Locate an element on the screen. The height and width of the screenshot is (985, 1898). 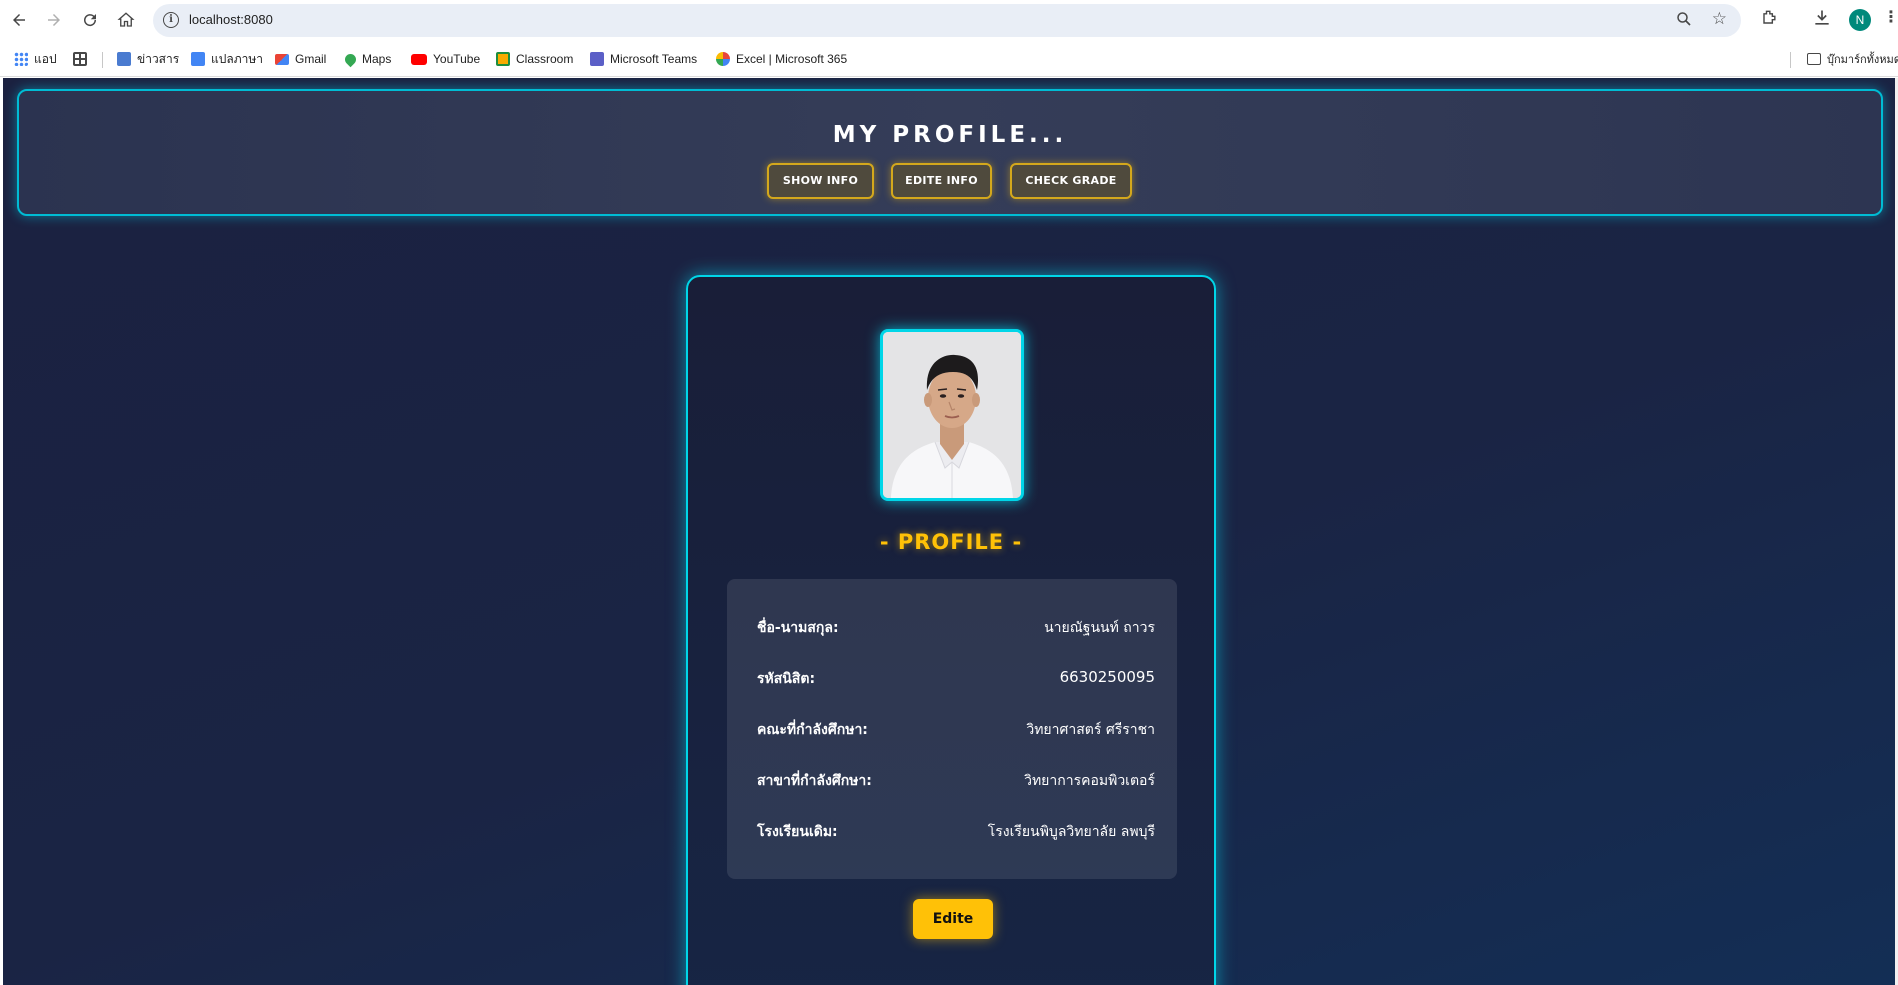
check-grade-button: CHECK GRADE is located at coordinates (1071, 181).